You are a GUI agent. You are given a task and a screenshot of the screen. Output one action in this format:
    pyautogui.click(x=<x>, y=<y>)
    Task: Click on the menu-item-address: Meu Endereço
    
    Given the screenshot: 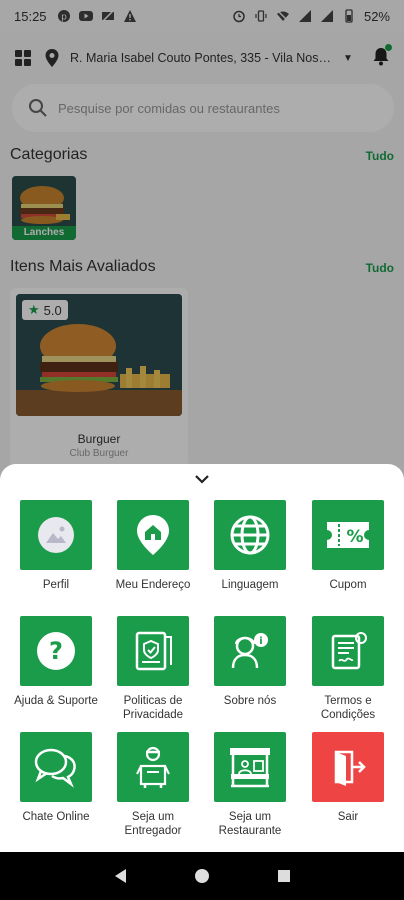 What is the action you would take?
    pyautogui.click(x=153, y=546)
    